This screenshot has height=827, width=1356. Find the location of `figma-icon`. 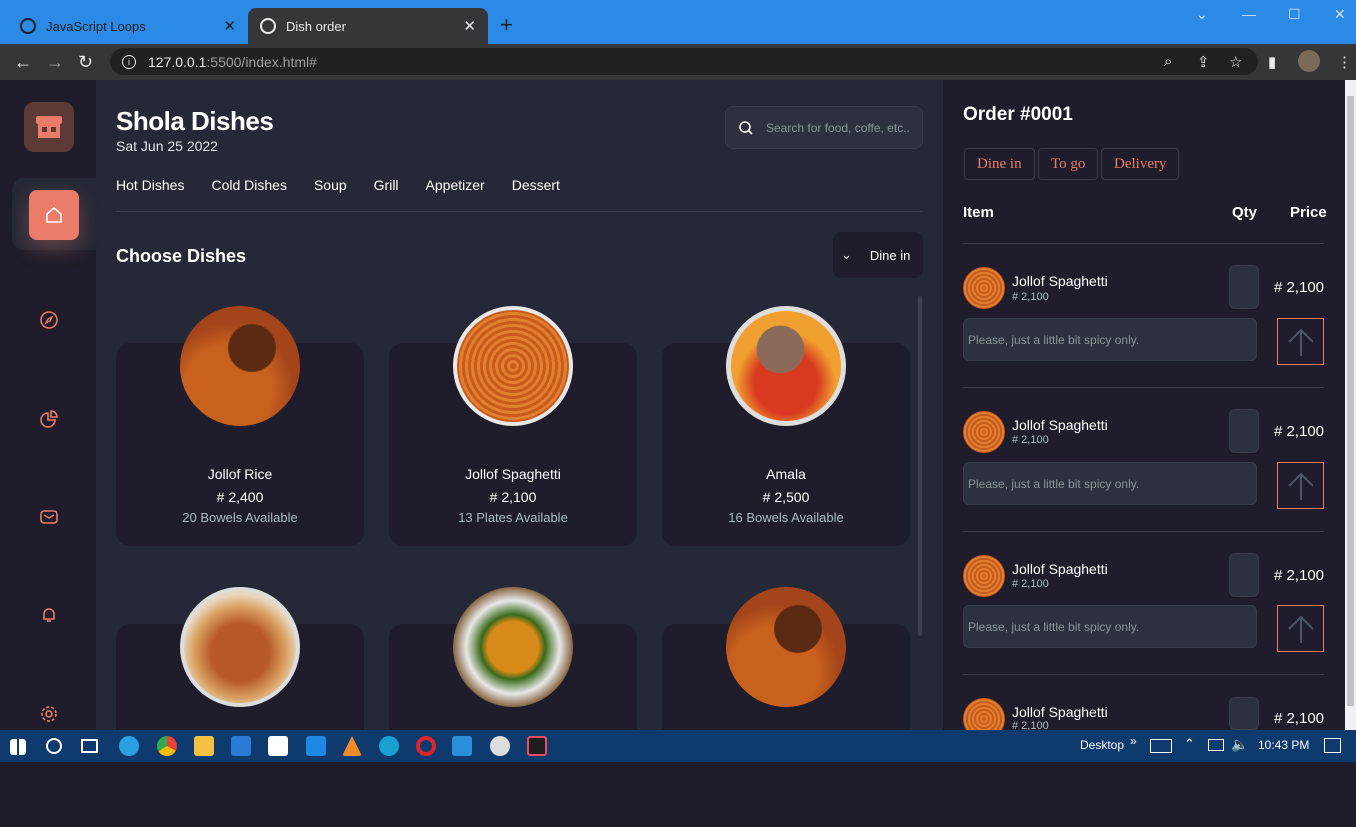

figma-icon is located at coordinates (537, 746).